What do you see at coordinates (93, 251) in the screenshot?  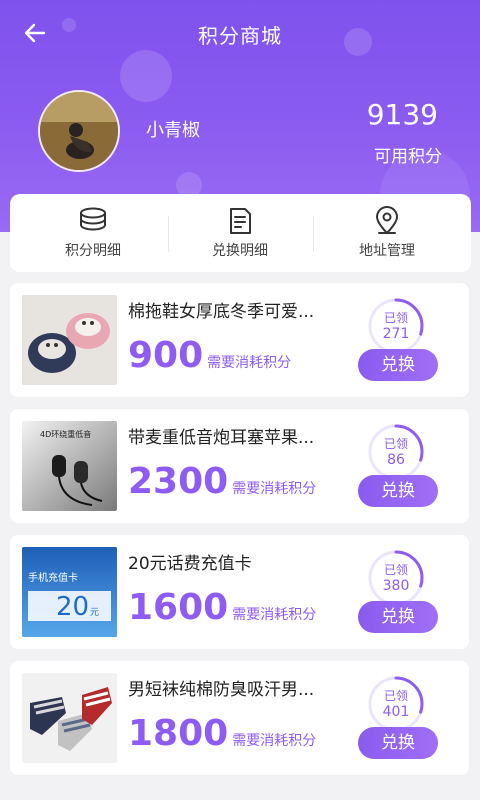 I see `quick-link-label: 积分明细` at bounding box center [93, 251].